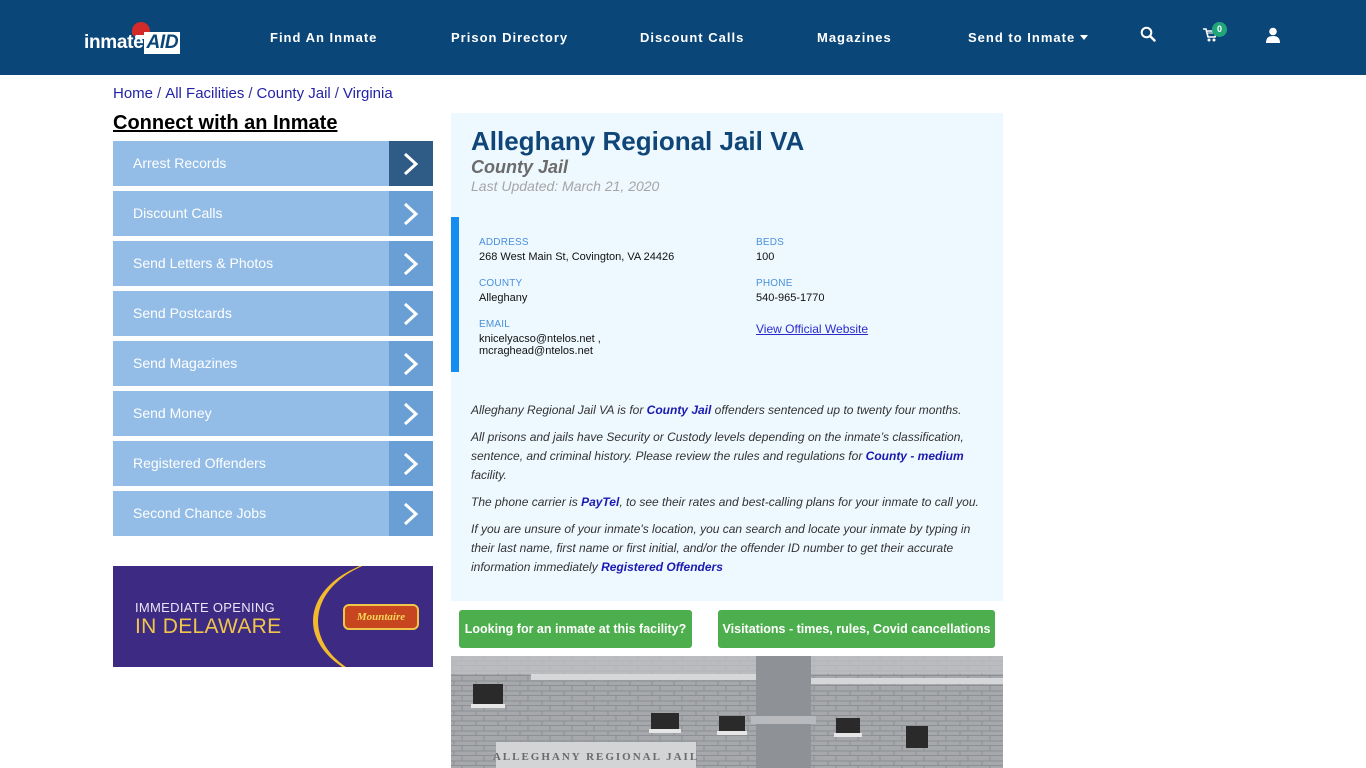 The image size is (1366, 768). What do you see at coordinates (520, 167) in the screenshot?
I see `facility-type: County Jail` at bounding box center [520, 167].